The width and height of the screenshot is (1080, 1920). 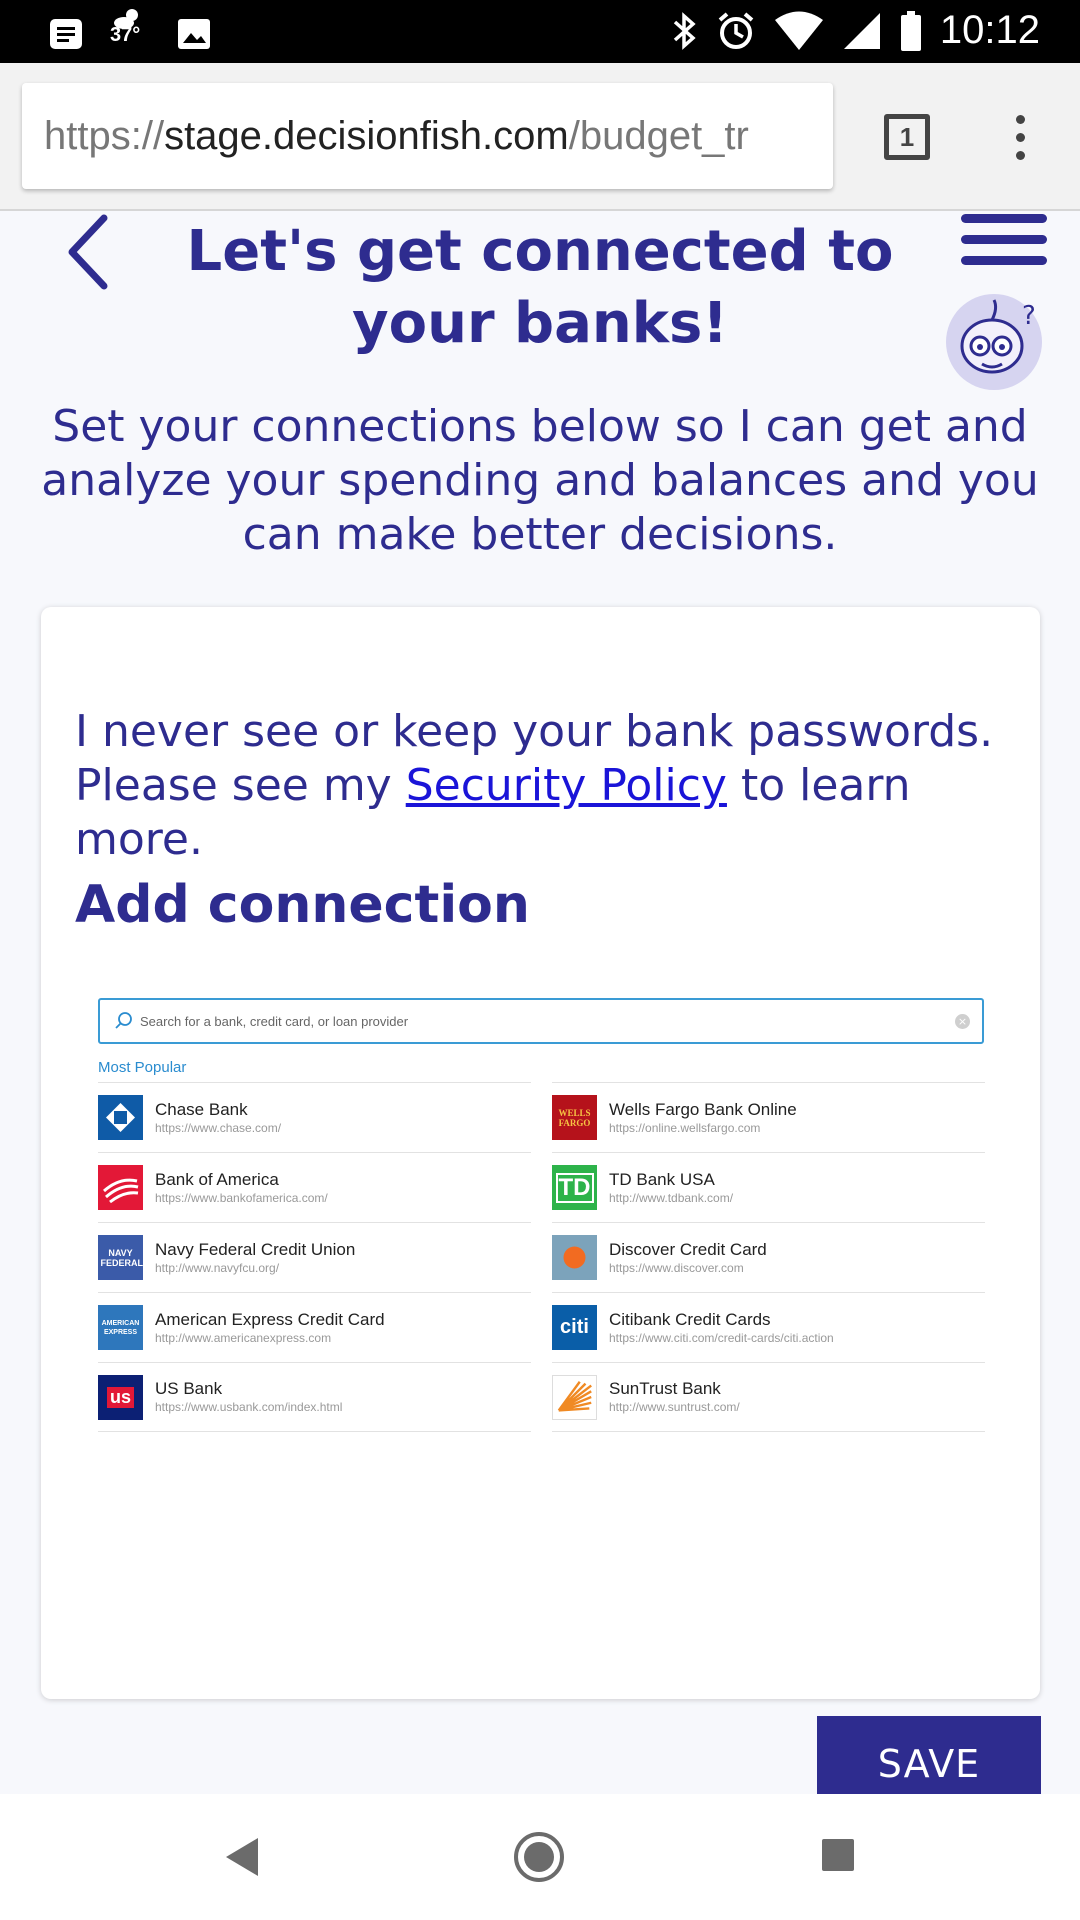 I want to click on system-navigation-bar, so click(x=540, y=1857).